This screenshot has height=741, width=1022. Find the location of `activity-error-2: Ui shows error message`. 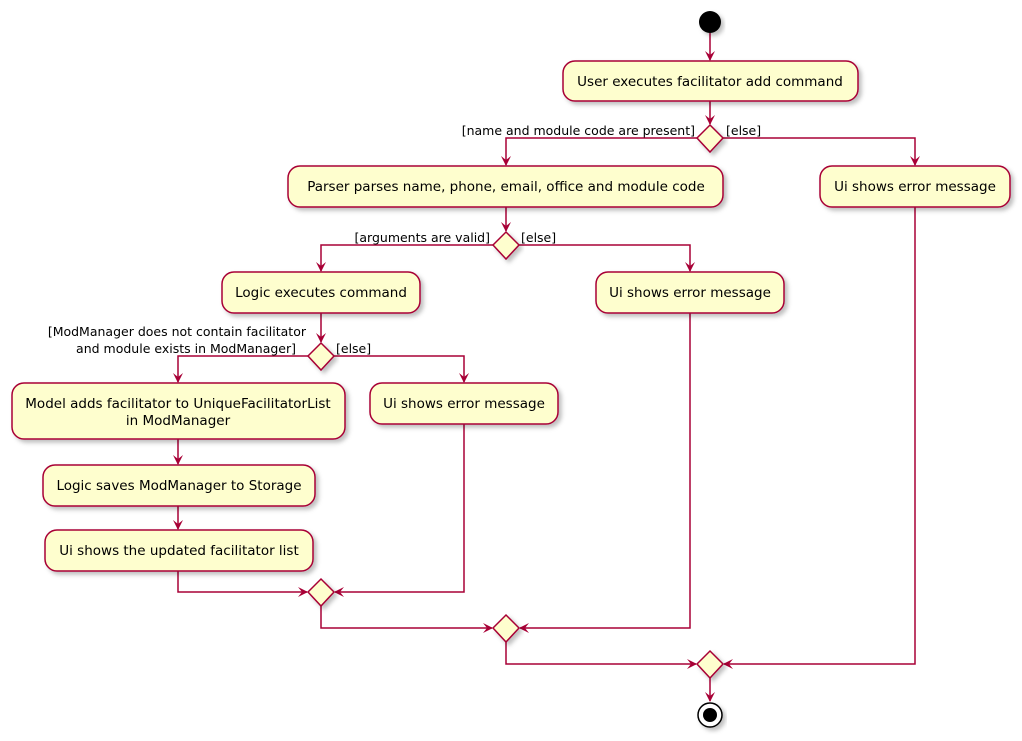

activity-error-2: Ui shows error message is located at coordinates (690, 292).